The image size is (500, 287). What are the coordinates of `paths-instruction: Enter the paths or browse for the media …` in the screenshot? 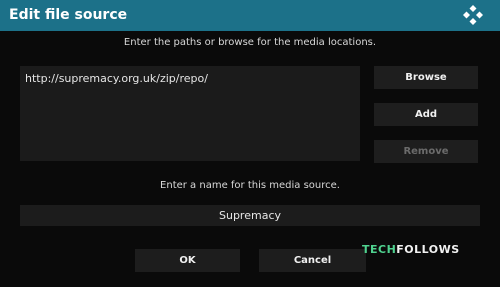 It's located at (250, 42).